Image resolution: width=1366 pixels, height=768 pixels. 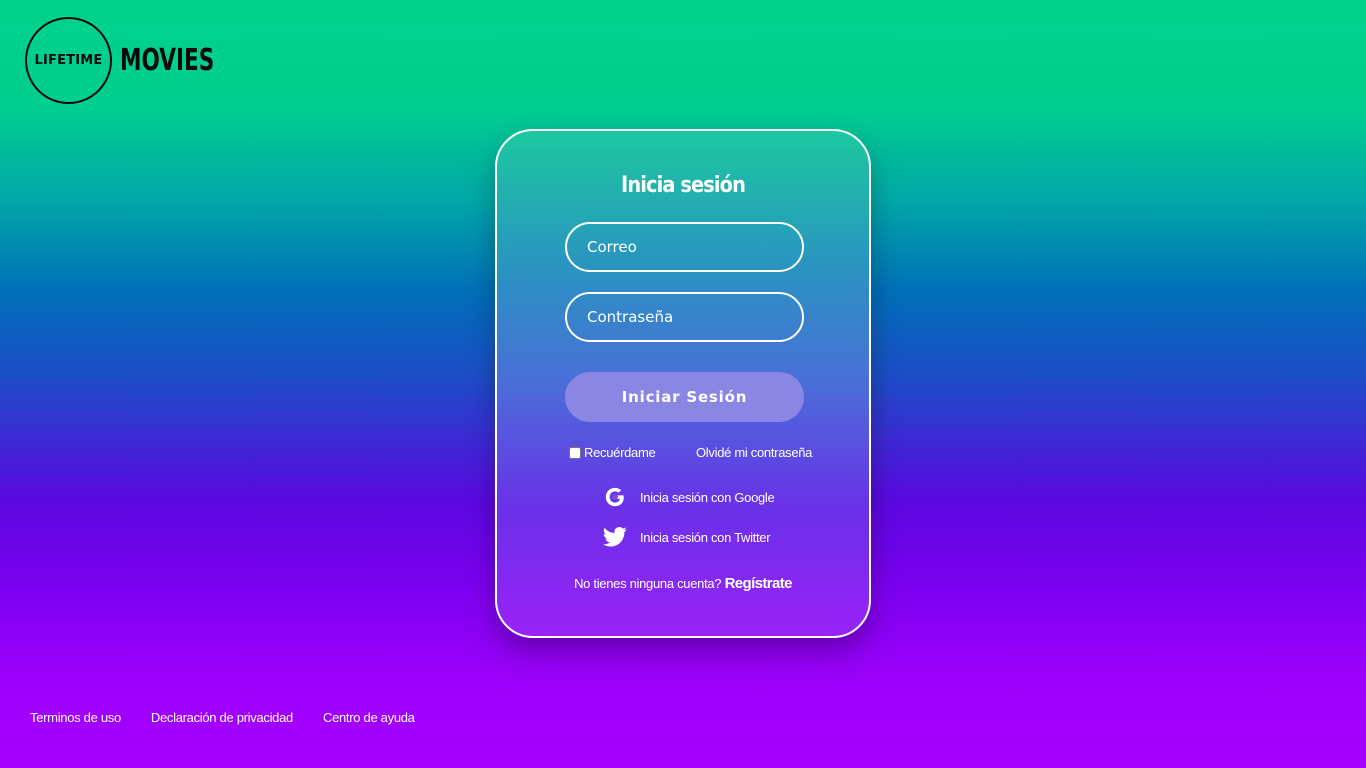 I want to click on google-login-link: Inicia sesión con Google, so click(x=689, y=497).